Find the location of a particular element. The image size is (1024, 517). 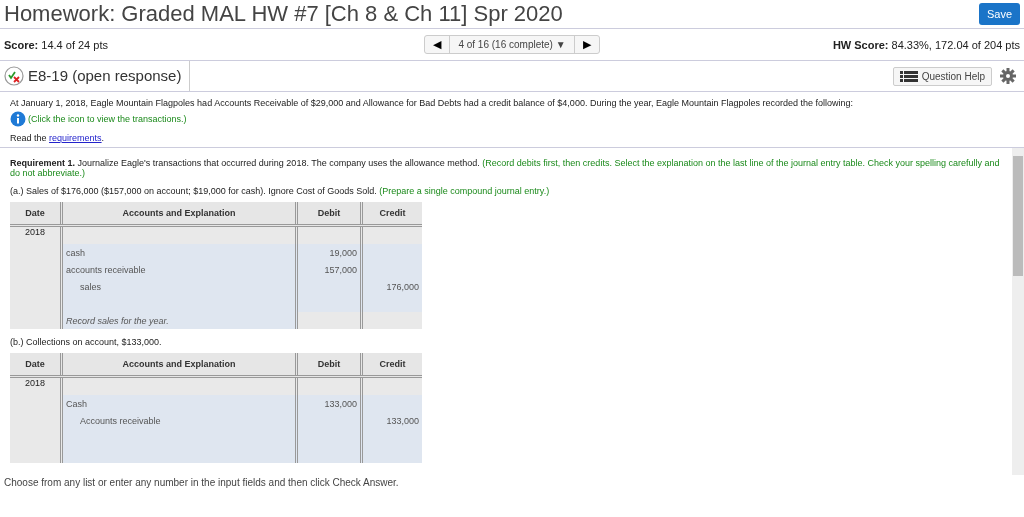

intro-text: At January 1, 2018, Eagle Mountain Flagpoles had Accounts Receivable of $29,000 and Allowance for Bad Debts had a credit balance of $4,000. During the year, Eagle Mountain Flagpoles recorded the following: is located at coordinates (432, 103).